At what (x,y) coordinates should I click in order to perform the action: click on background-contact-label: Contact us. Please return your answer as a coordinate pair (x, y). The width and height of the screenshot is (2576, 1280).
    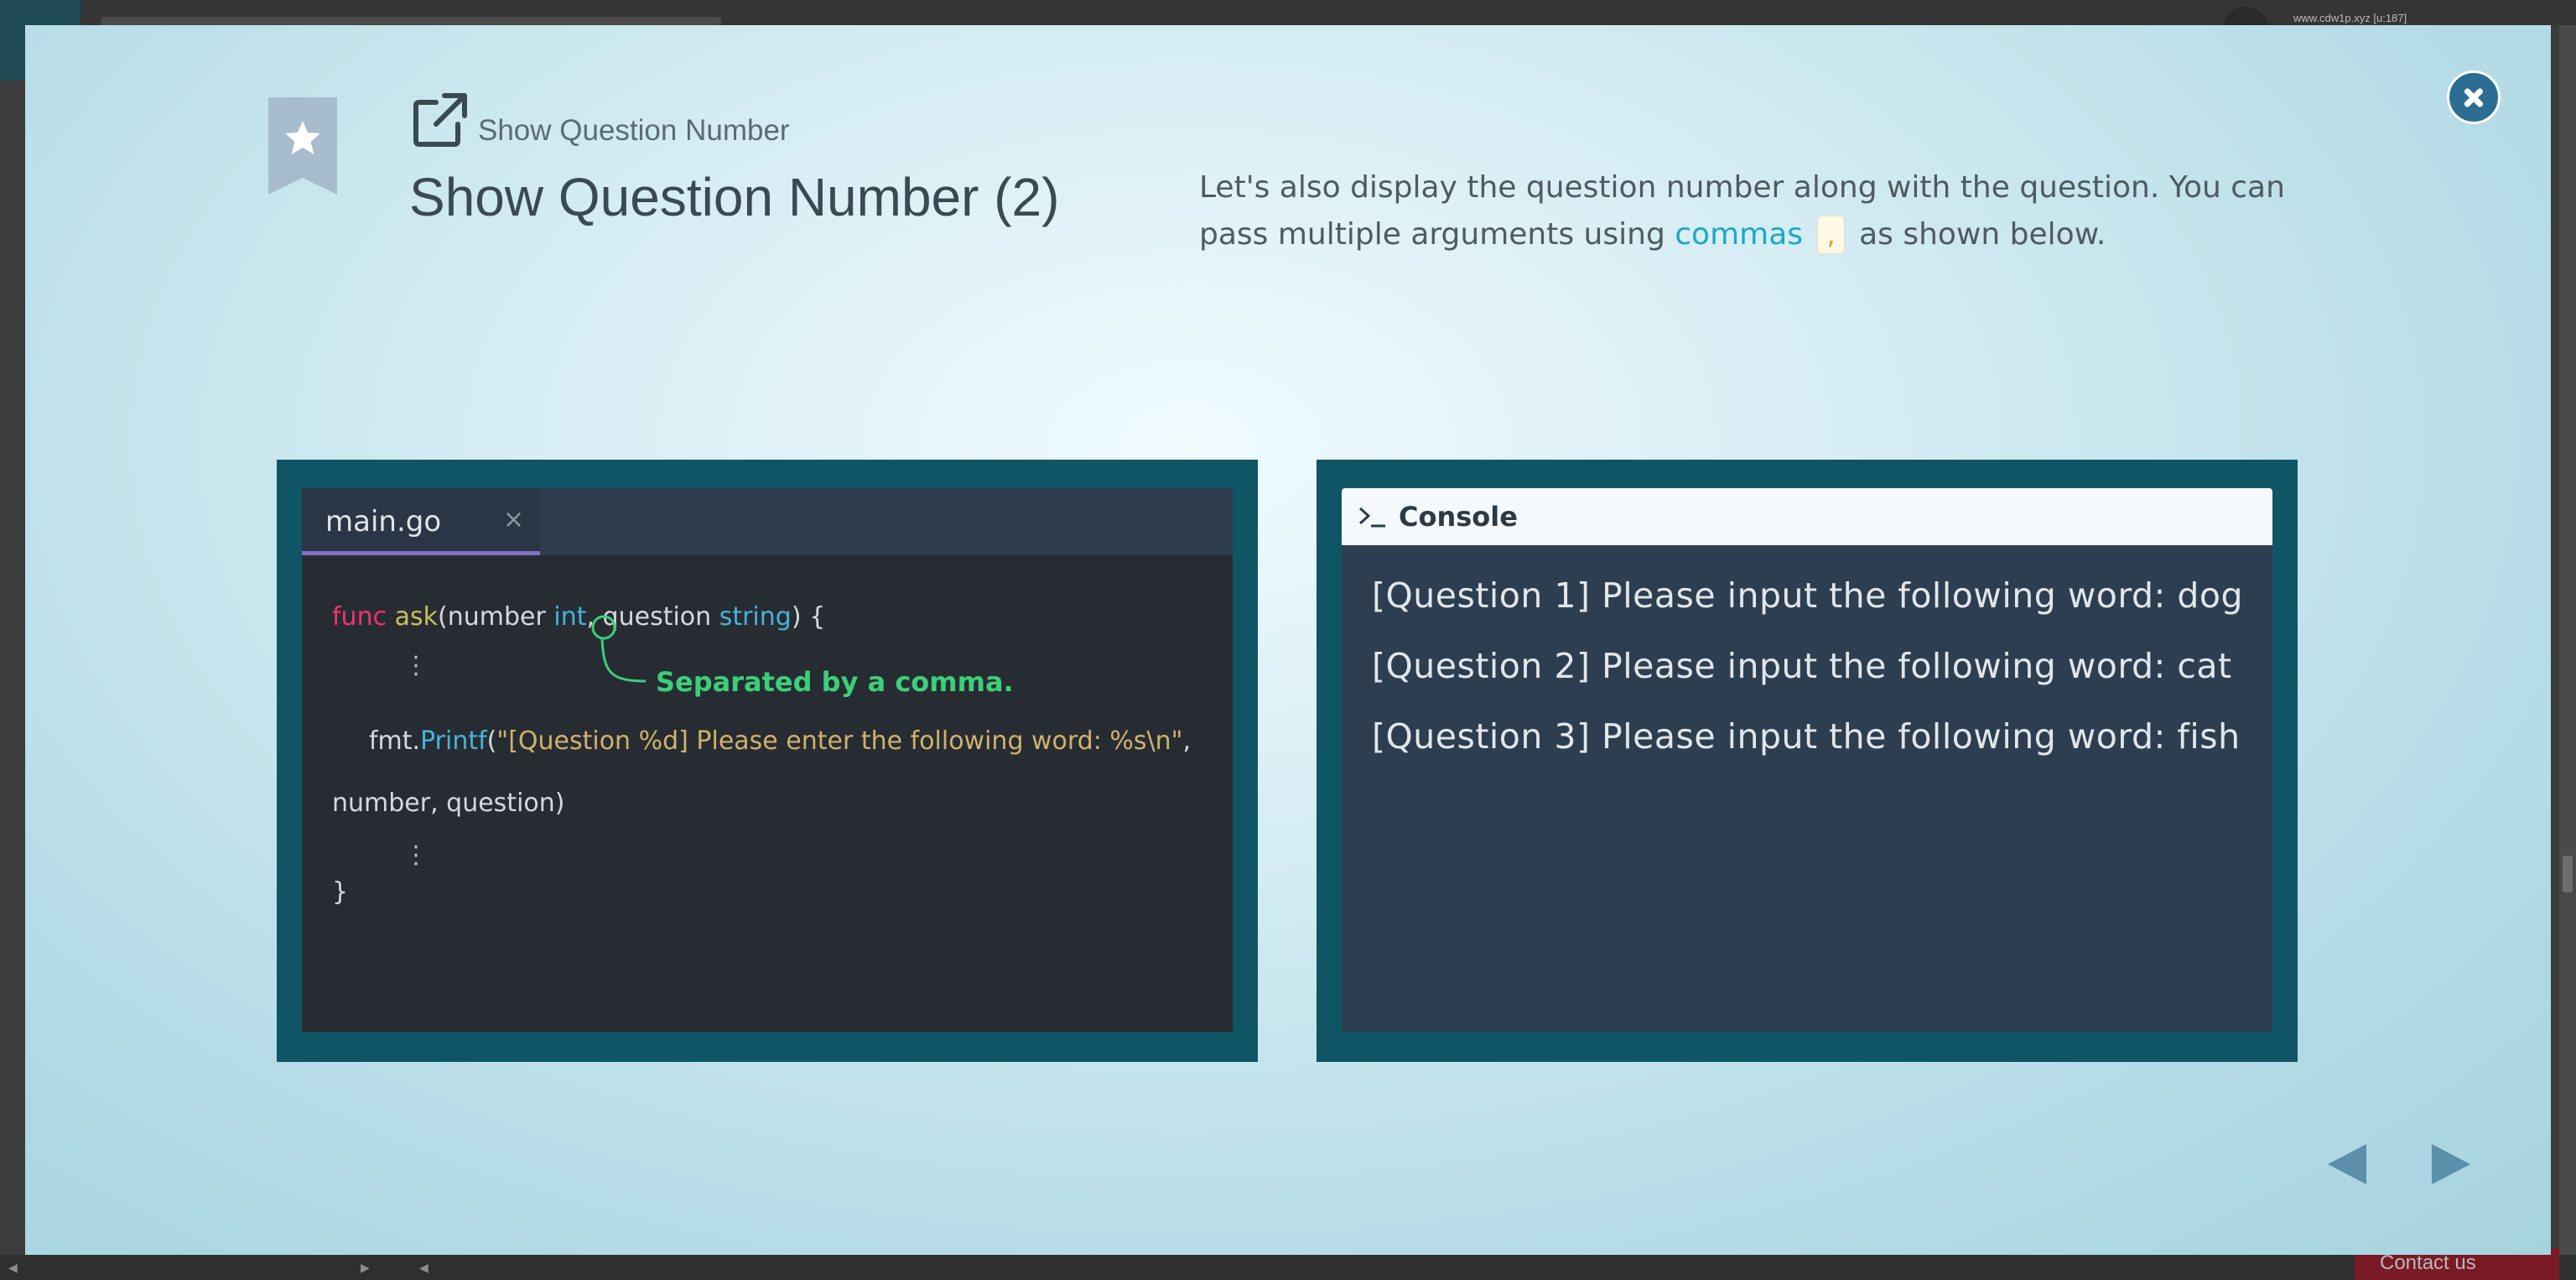
    Looking at the image, I should click on (2428, 1262).